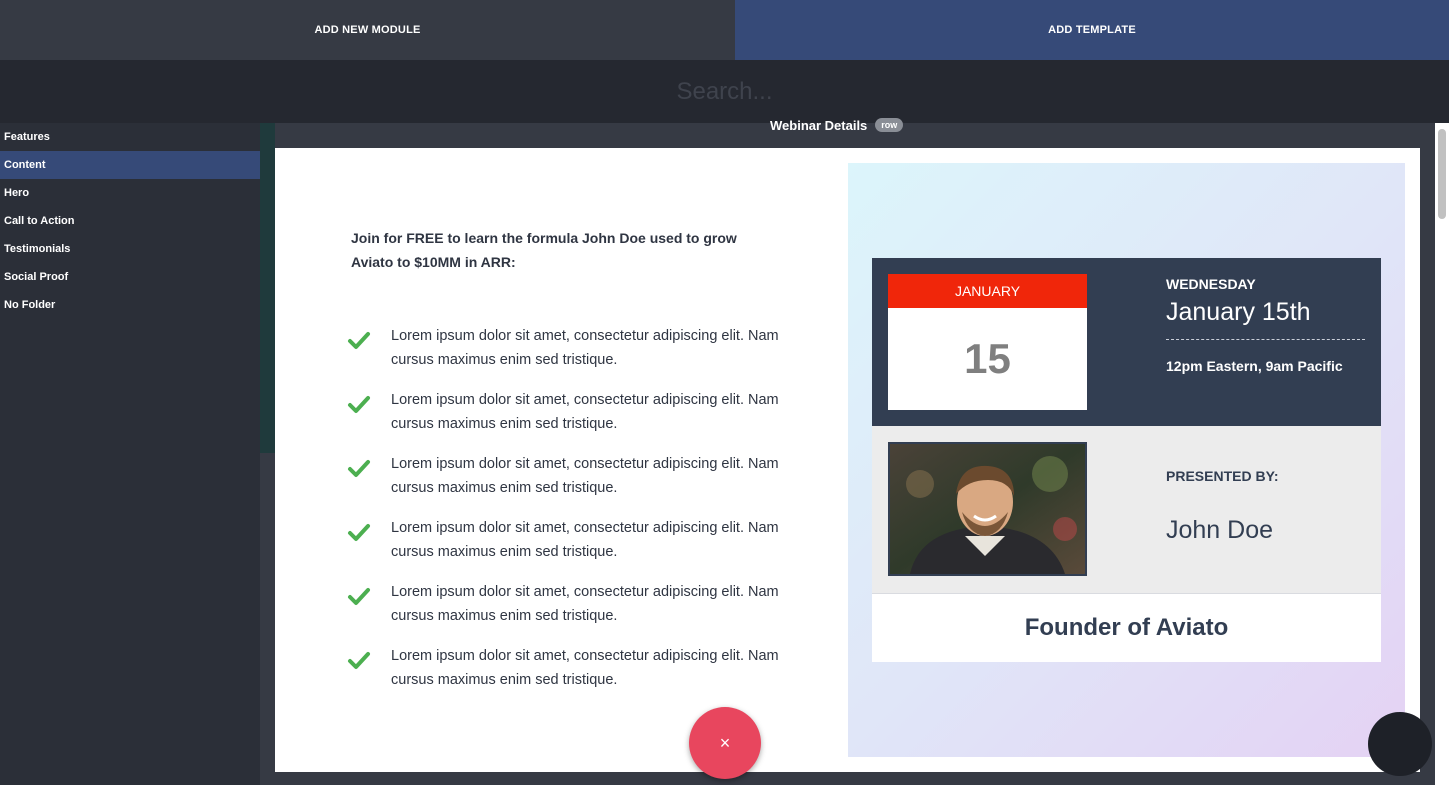  I want to click on search-input, so click(724, 91).